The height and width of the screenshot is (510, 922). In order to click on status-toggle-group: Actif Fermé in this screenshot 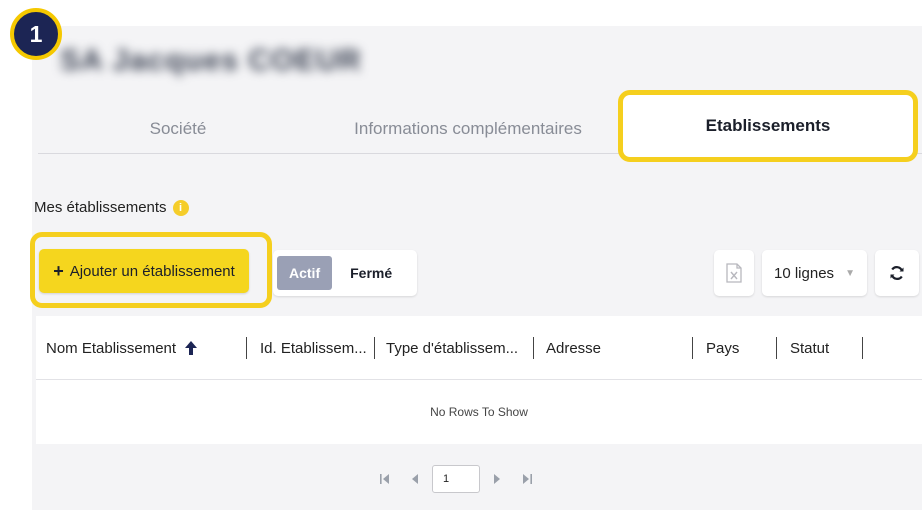, I will do `click(345, 273)`.